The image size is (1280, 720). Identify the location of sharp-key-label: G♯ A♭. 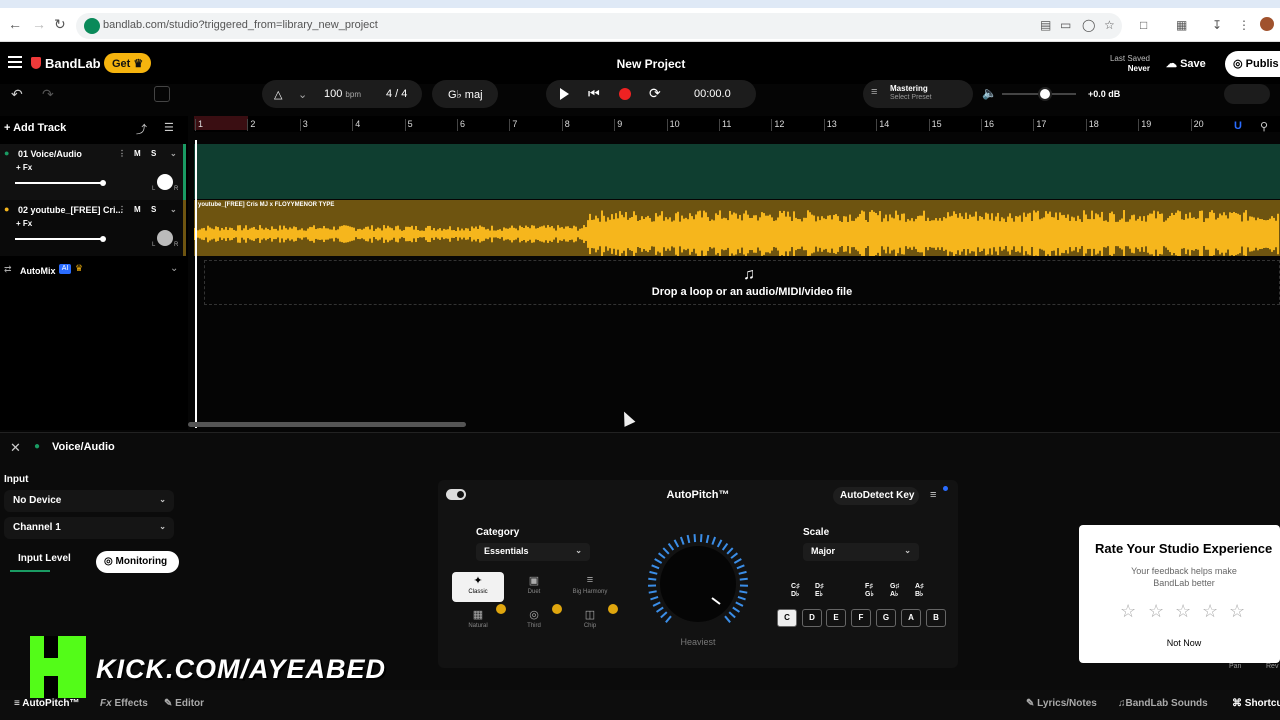
(894, 591).